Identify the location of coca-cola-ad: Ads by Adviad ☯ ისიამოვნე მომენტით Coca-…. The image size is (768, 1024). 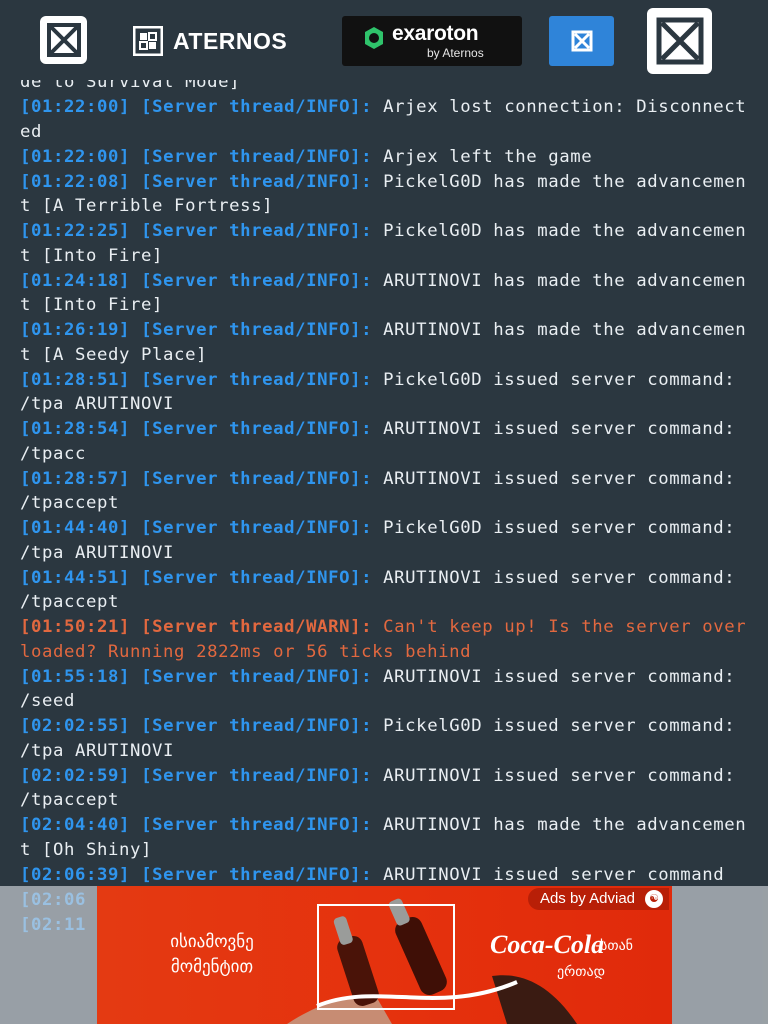
(384, 955).